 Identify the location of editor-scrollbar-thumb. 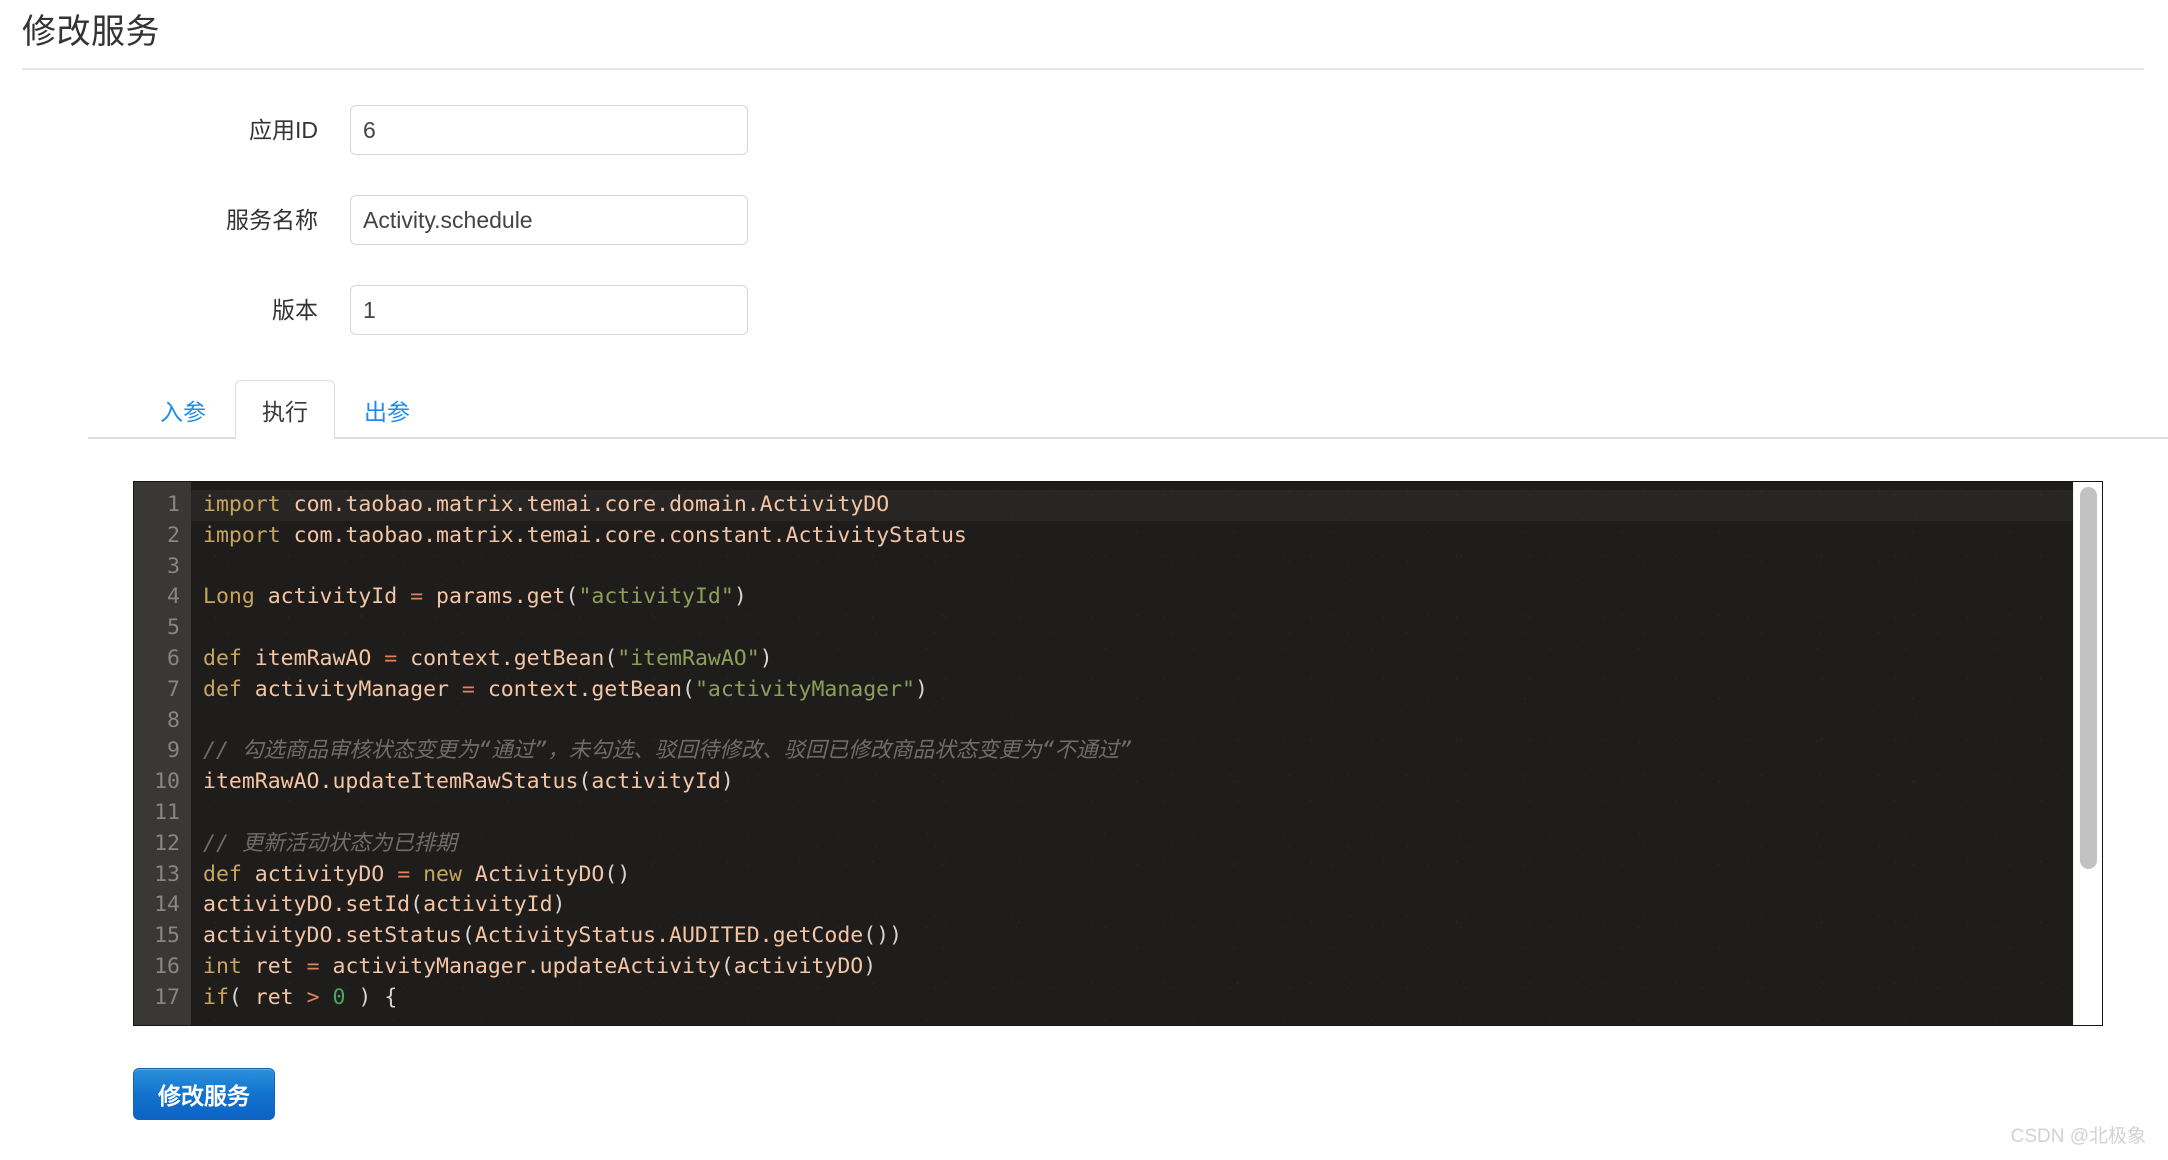
(2088, 678).